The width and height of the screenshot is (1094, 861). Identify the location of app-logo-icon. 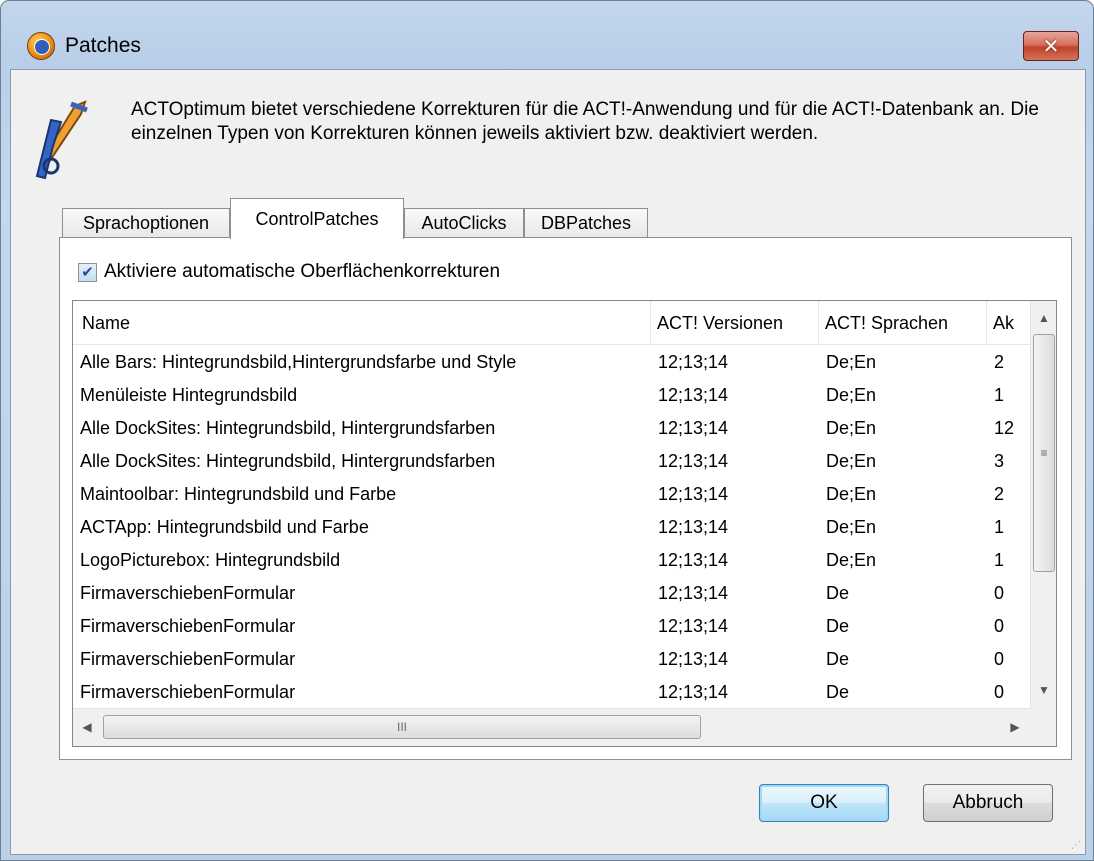
(41, 46).